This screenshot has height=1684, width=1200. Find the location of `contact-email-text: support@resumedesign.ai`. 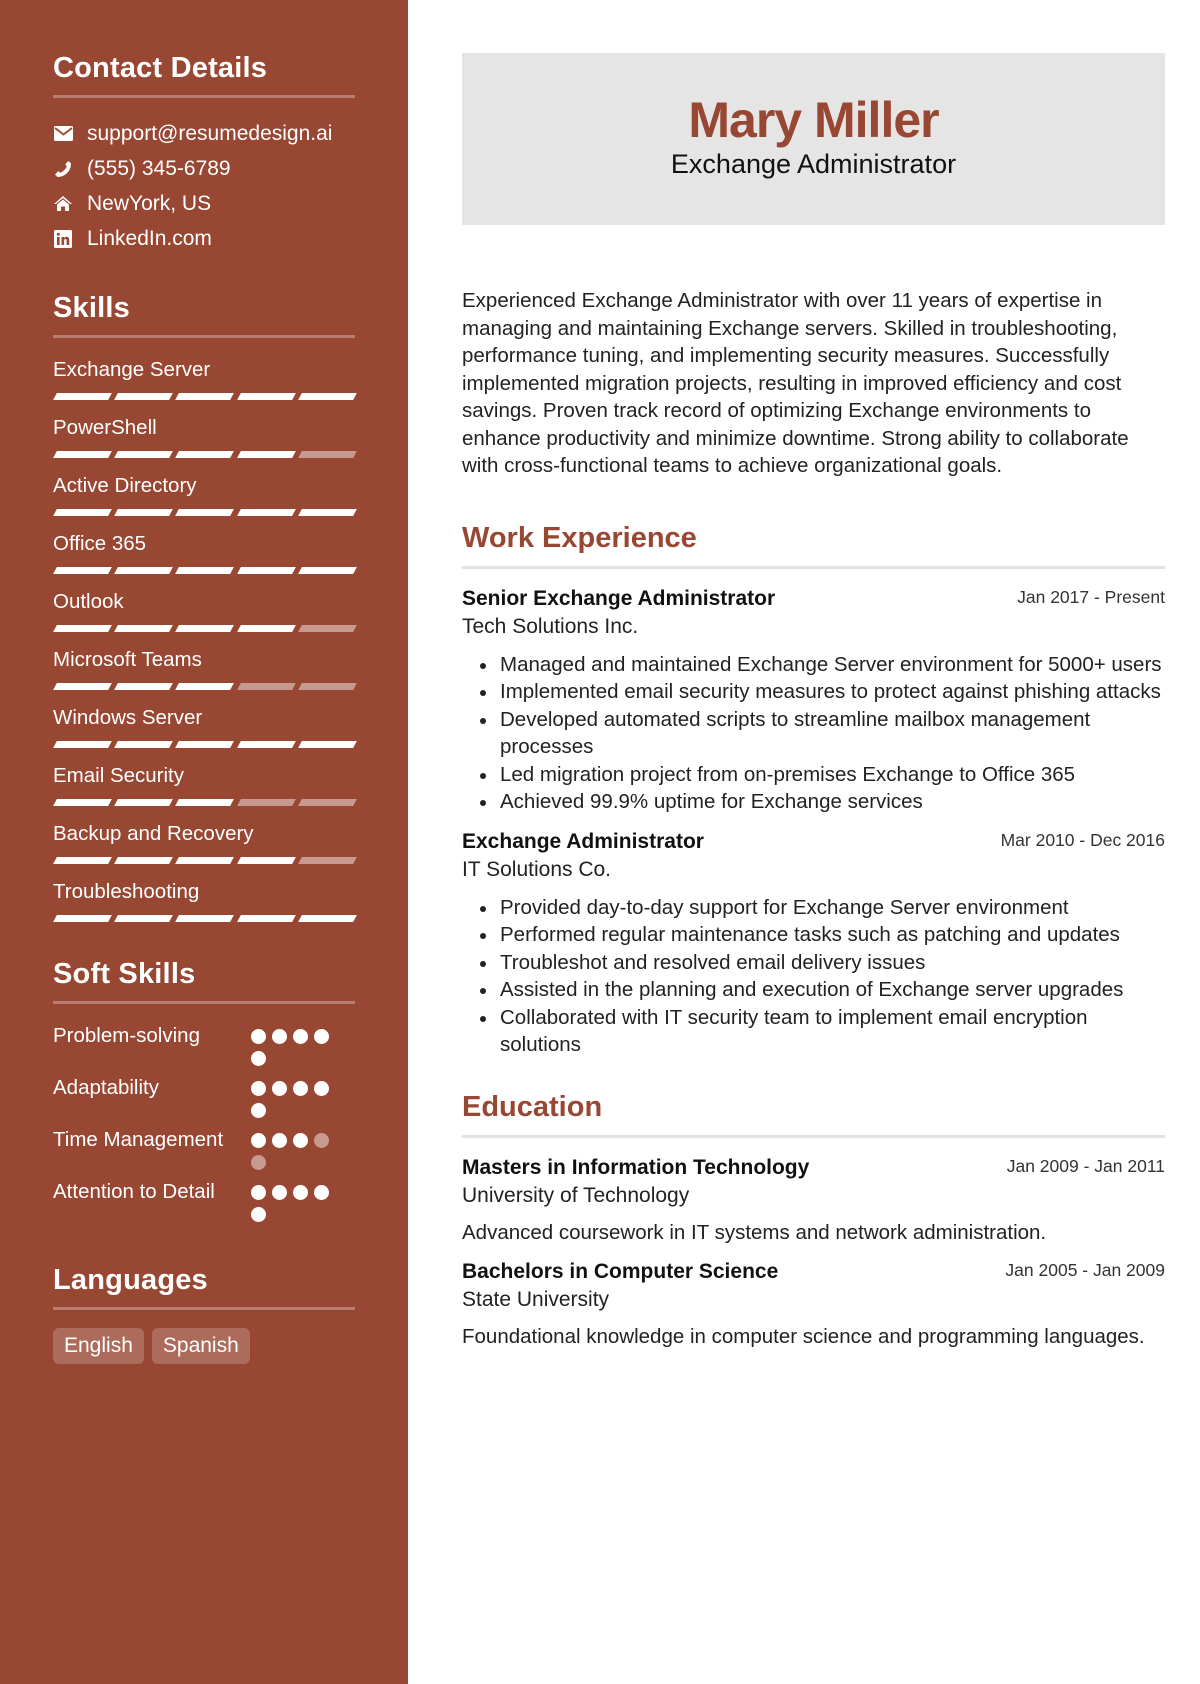

contact-email-text: support@resumedesign.ai is located at coordinates (210, 133).